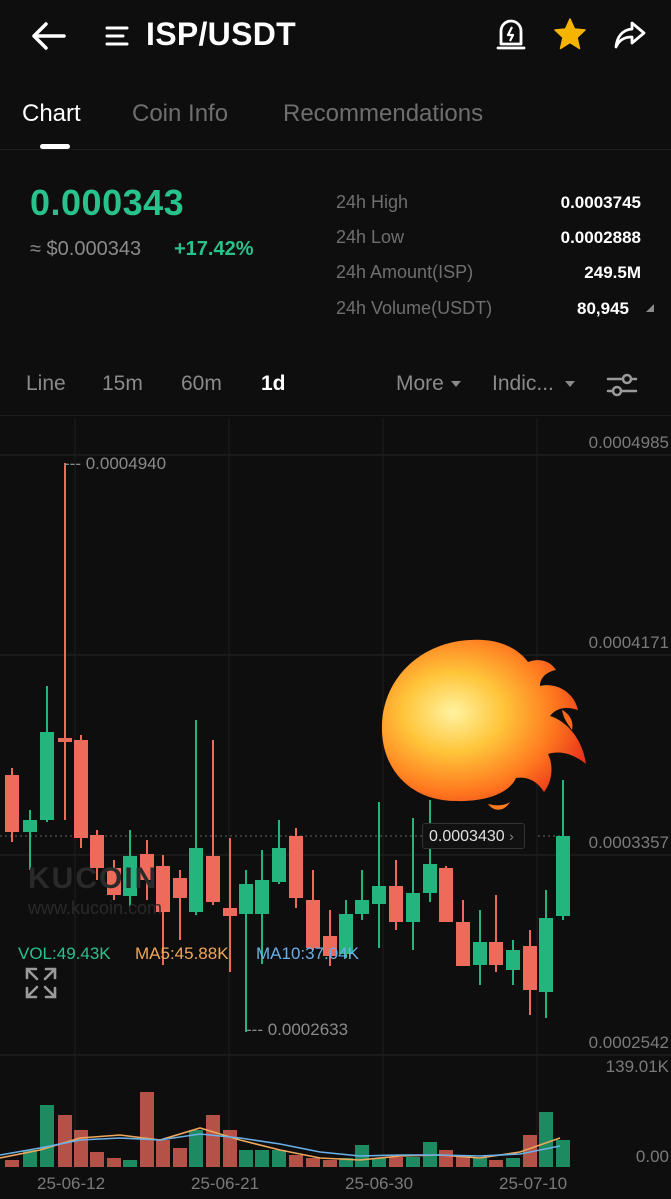  What do you see at coordinates (600, 202) in the screenshot?
I see `stat-value-24h-high: 0.0003745` at bounding box center [600, 202].